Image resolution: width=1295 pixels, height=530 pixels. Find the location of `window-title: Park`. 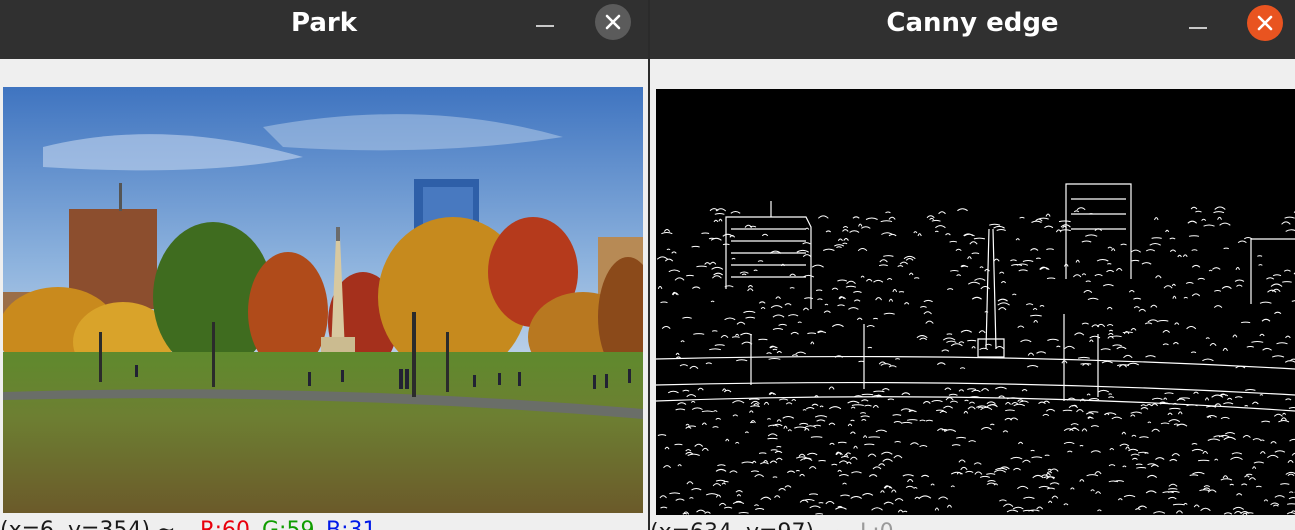

window-title: Park is located at coordinates (323, 23).